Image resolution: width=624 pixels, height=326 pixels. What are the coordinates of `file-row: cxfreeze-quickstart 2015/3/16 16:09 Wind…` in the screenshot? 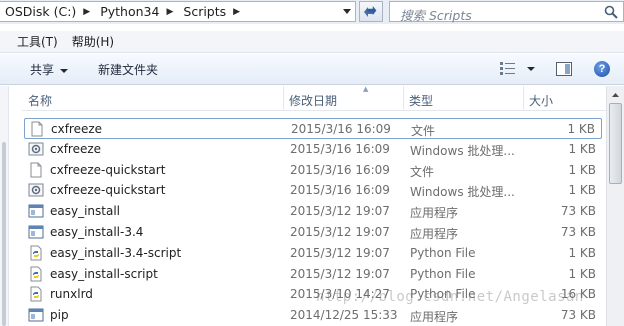 It's located at (313, 190).